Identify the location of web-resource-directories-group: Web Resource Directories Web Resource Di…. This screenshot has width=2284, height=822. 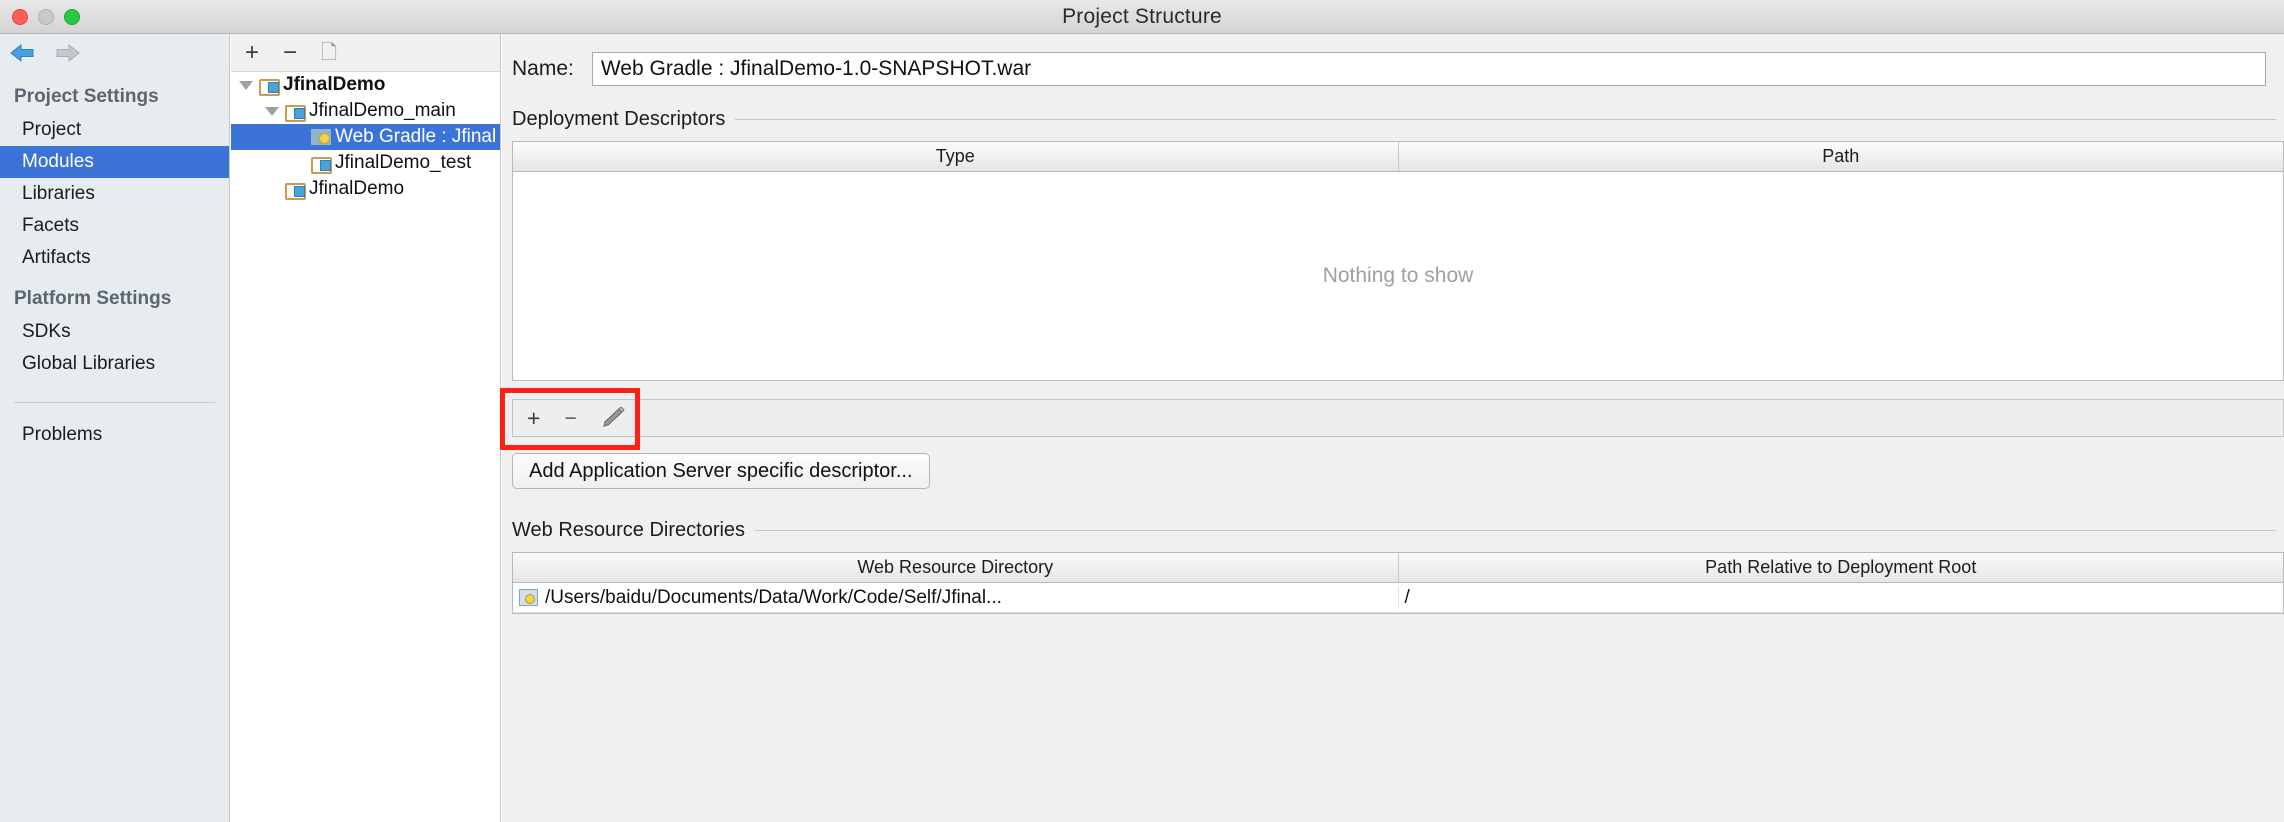
(1393, 566).